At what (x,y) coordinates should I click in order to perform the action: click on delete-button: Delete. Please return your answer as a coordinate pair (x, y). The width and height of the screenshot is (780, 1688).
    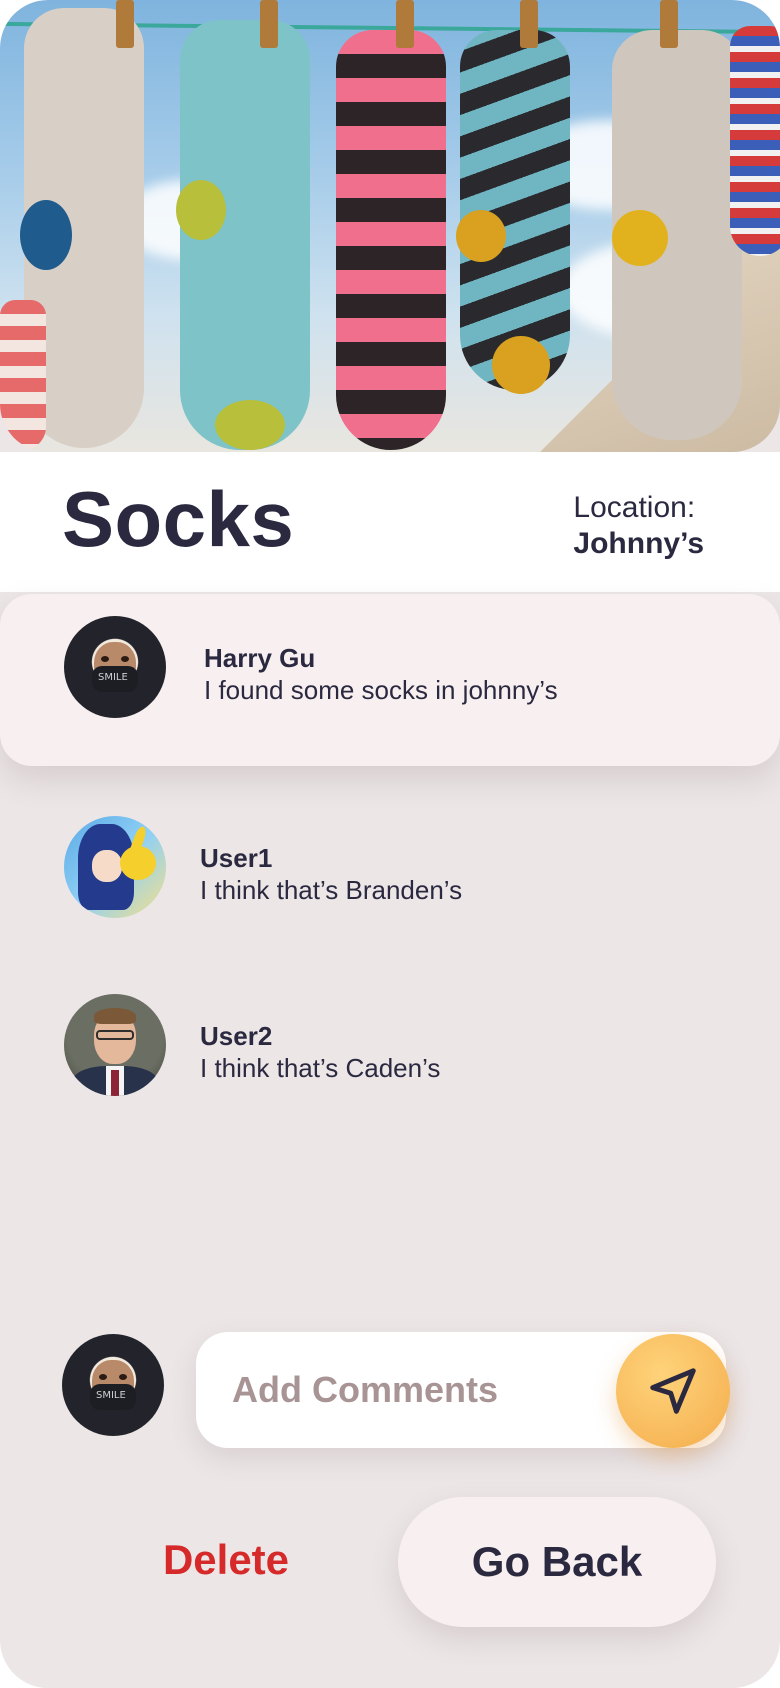
    Looking at the image, I should click on (226, 1560).